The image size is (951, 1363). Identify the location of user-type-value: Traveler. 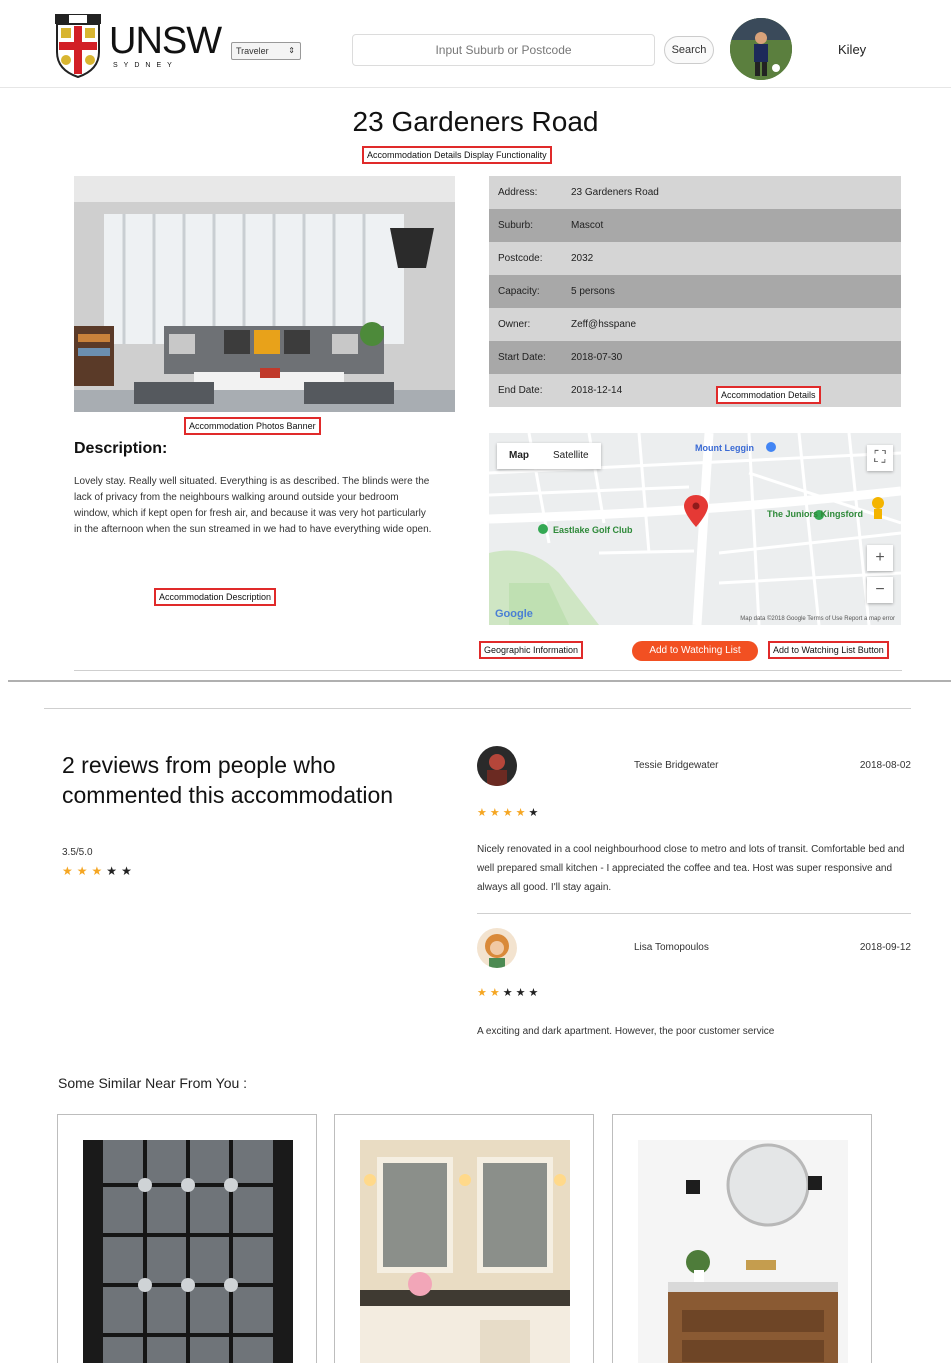
(252, 51).